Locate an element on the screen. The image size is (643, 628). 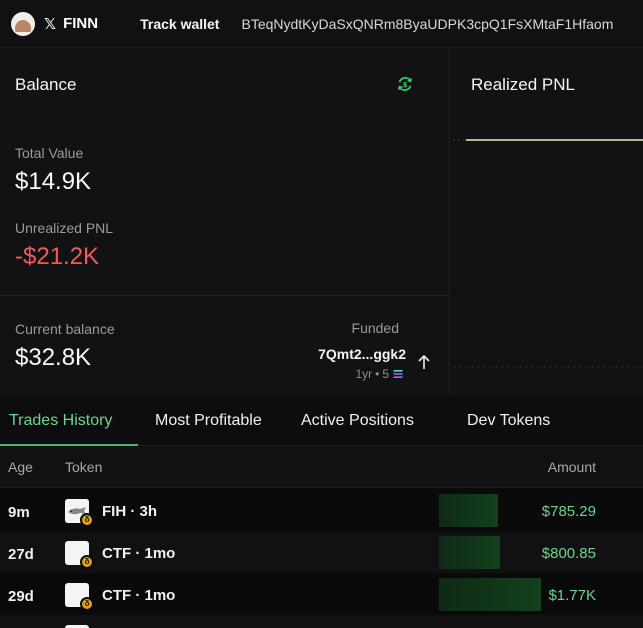
solana-icon is located at coordinates (398, 374).